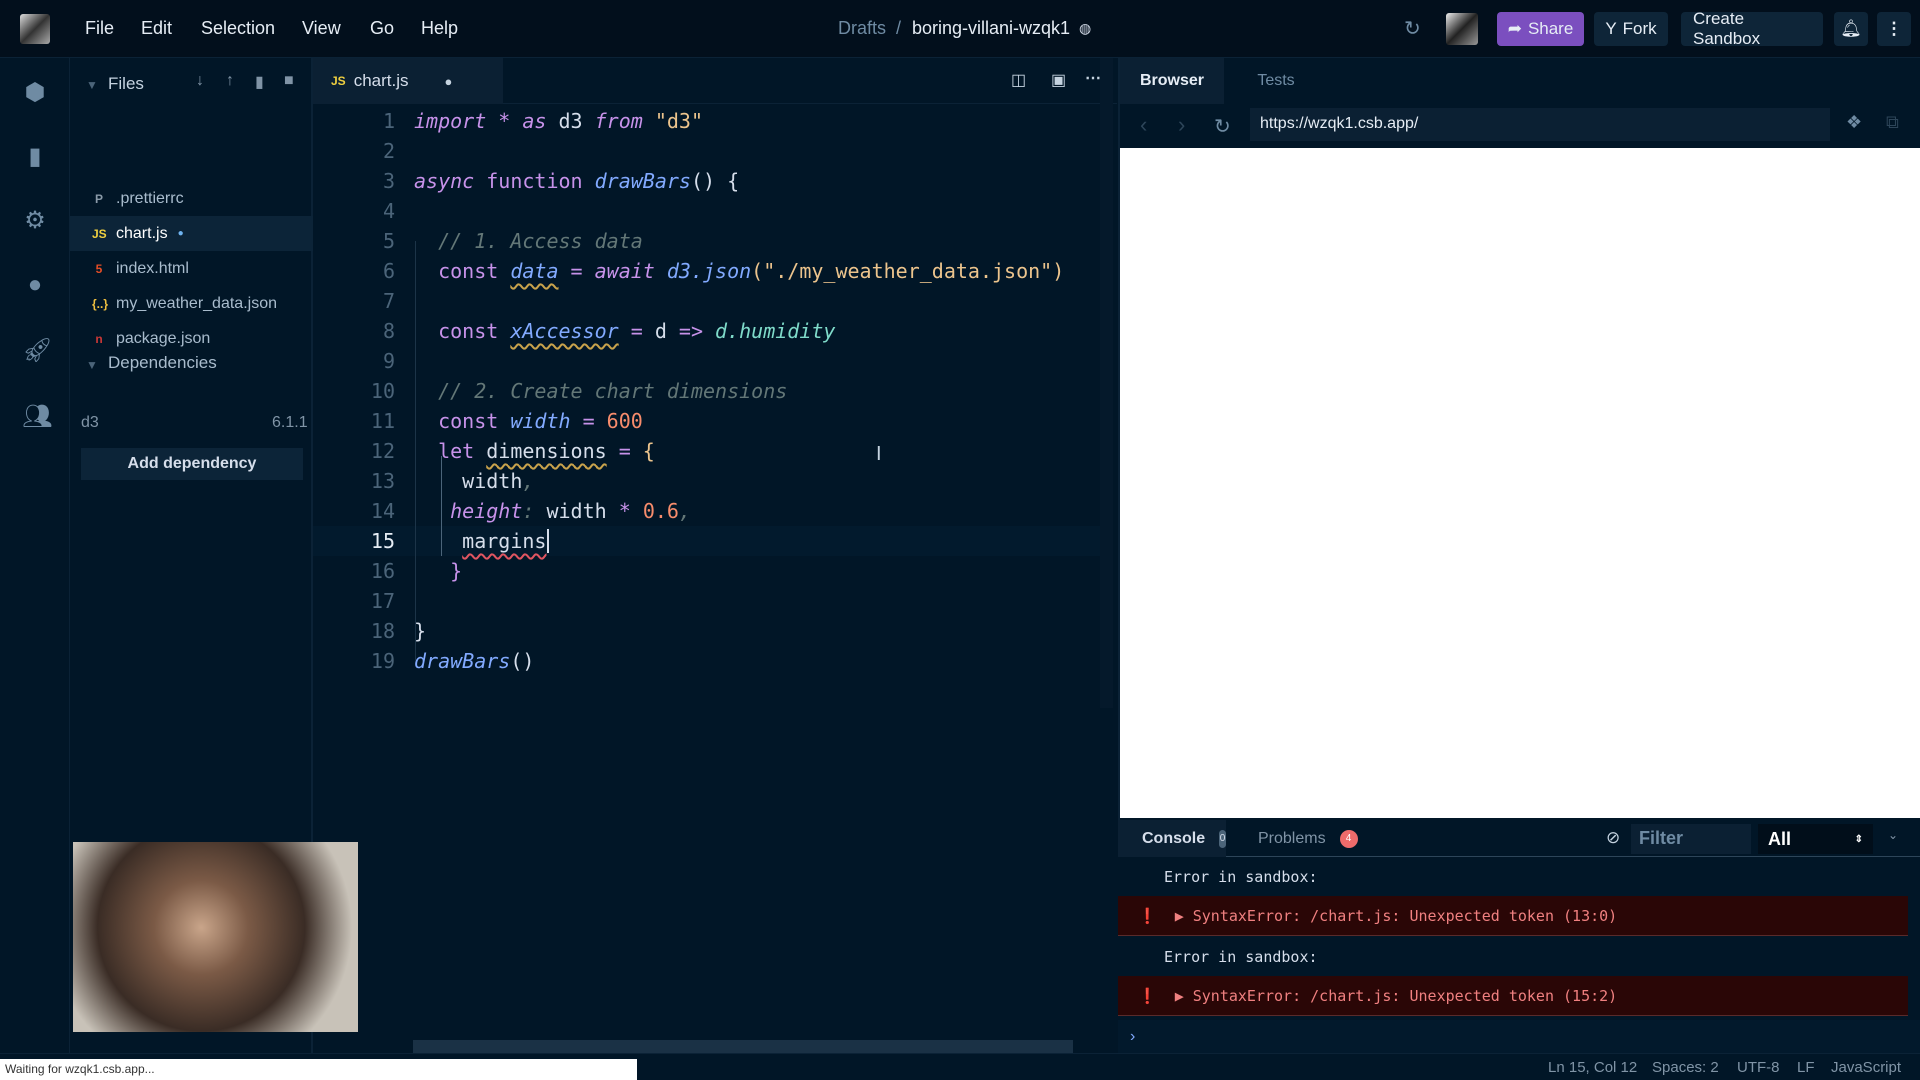 The image size is (1920, 1080). Describe the element at coordinates (991, 28) in the screenshot. I see `sandbox-name: boring-villani-wzqk1` at that location.